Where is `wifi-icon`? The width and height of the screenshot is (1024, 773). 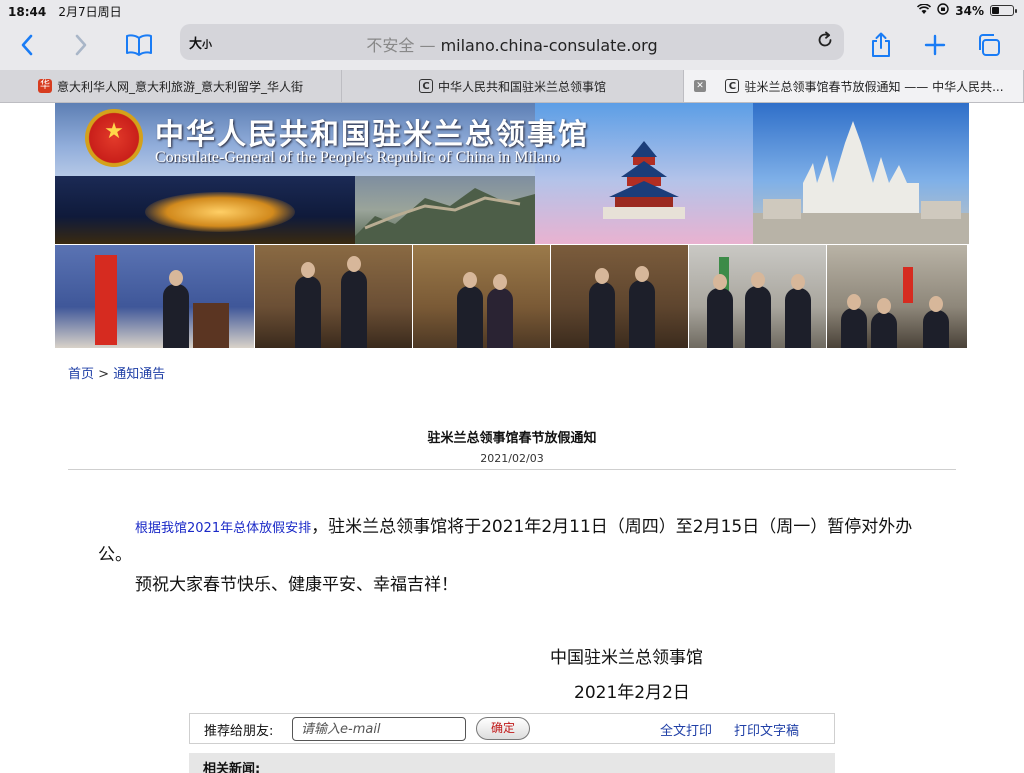 wifi-icon is located at coordinates (924, 10).